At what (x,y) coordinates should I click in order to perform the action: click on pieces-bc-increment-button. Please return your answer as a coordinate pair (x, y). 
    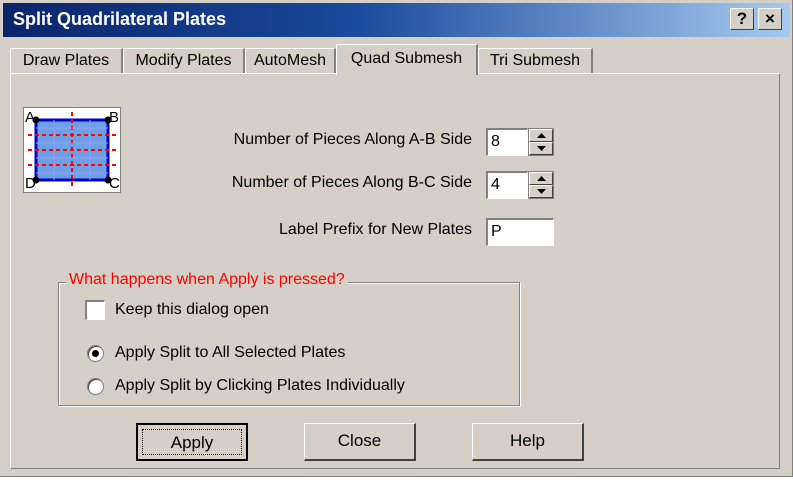
    Looking at the image, I should click on (541, 178).